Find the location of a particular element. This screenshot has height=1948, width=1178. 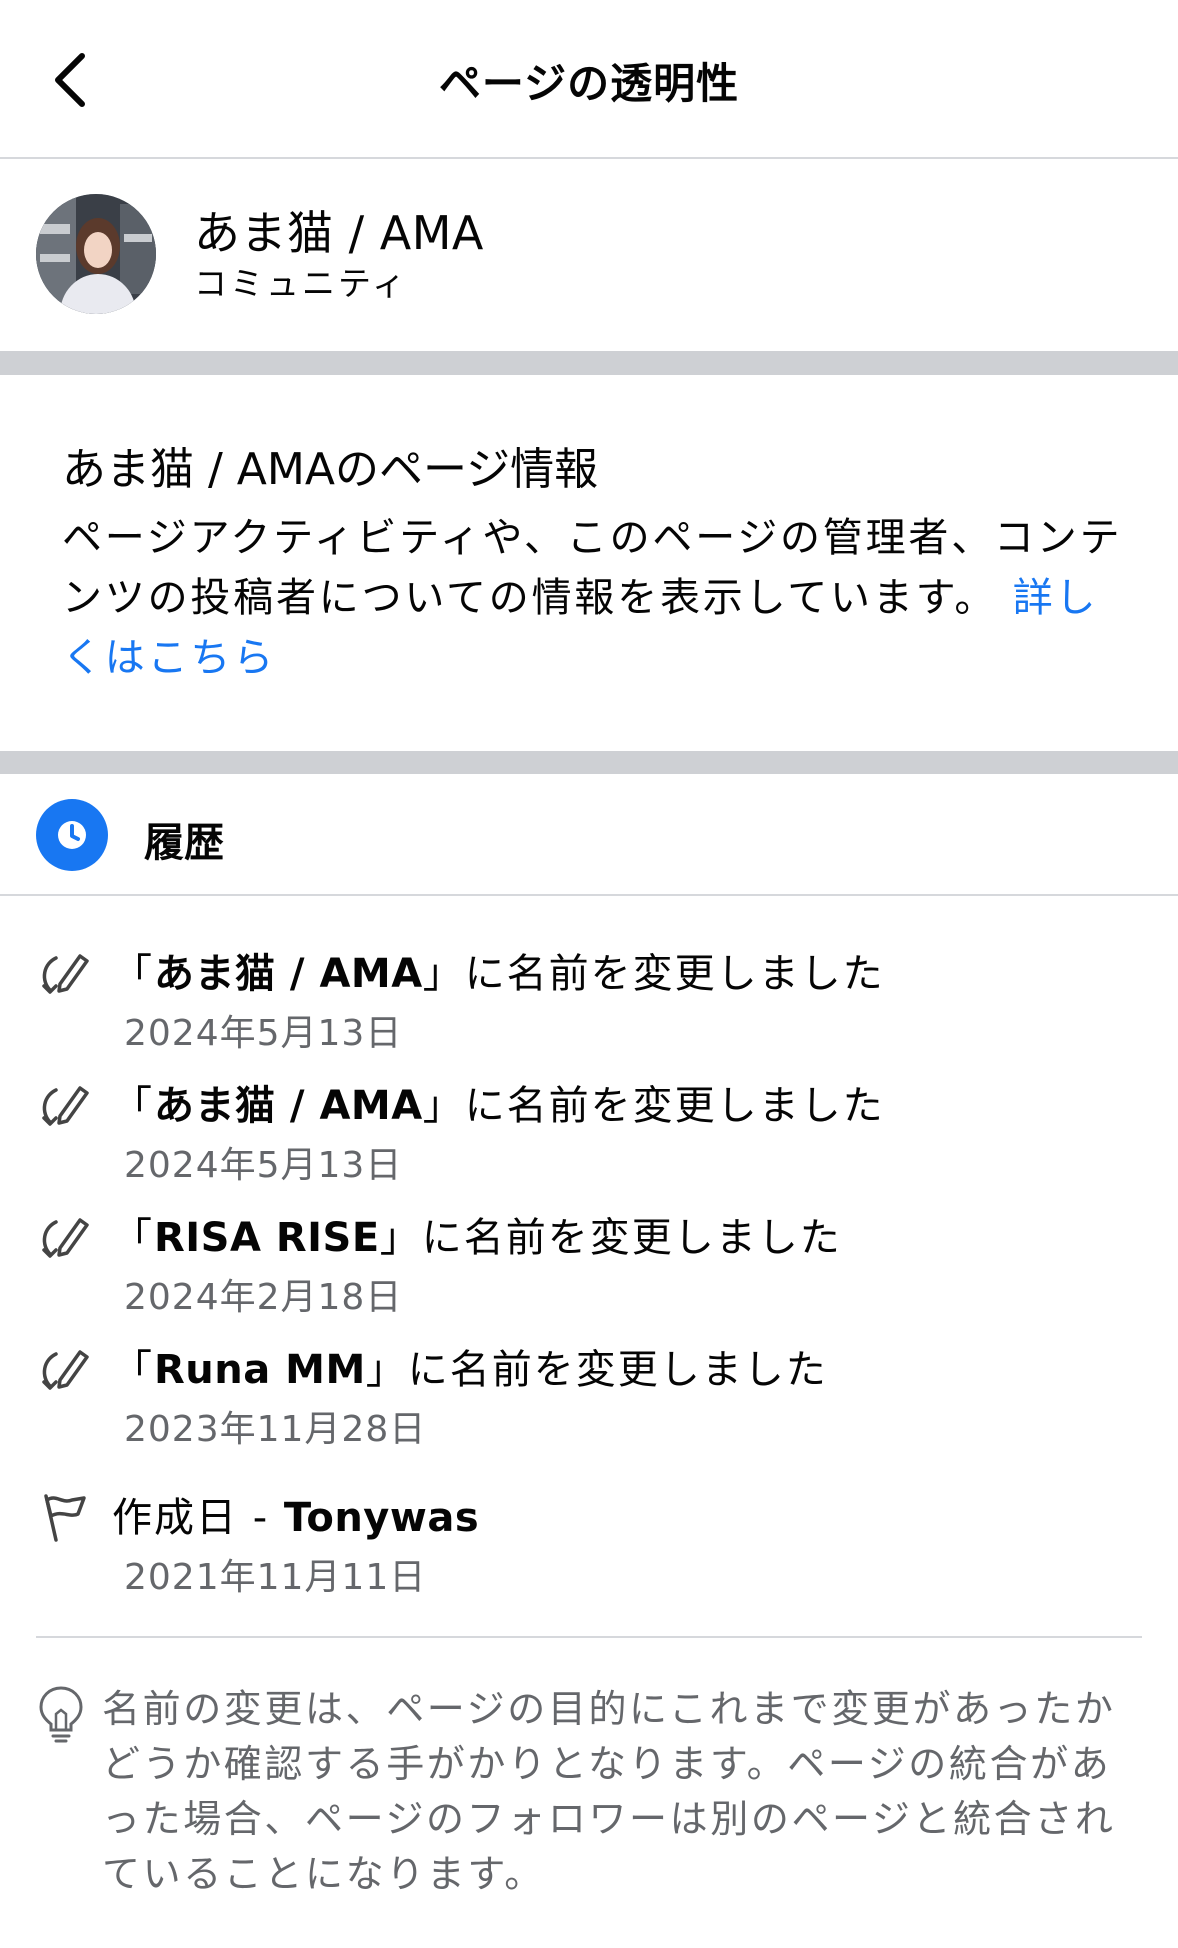

lightbulb-icon is located at coordinates (61, 1714).